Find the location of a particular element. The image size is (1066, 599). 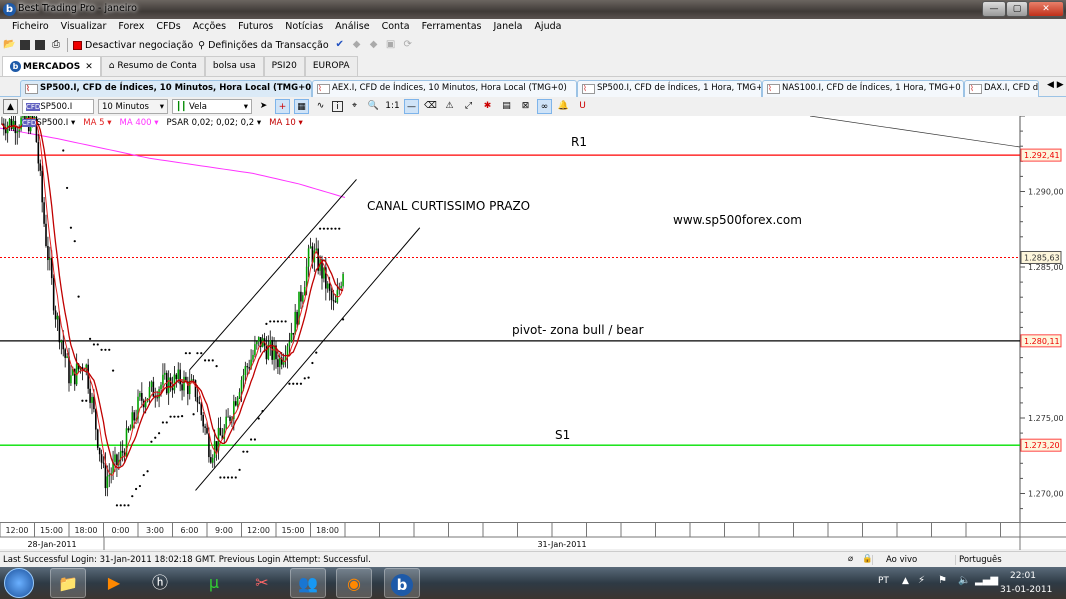

indicators-icon: ∿ is located at coordinates (320, 106).